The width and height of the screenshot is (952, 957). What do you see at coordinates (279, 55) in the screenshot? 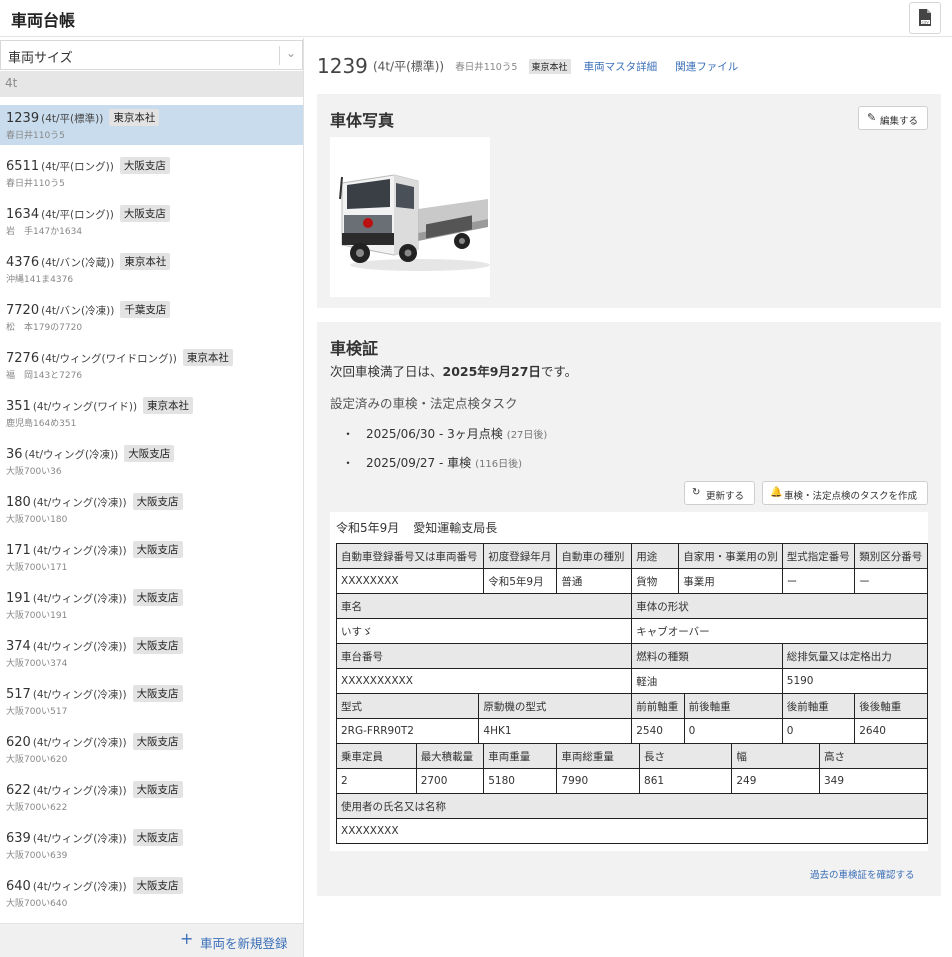
I see `select-separator` at bounding box center [279, 55].